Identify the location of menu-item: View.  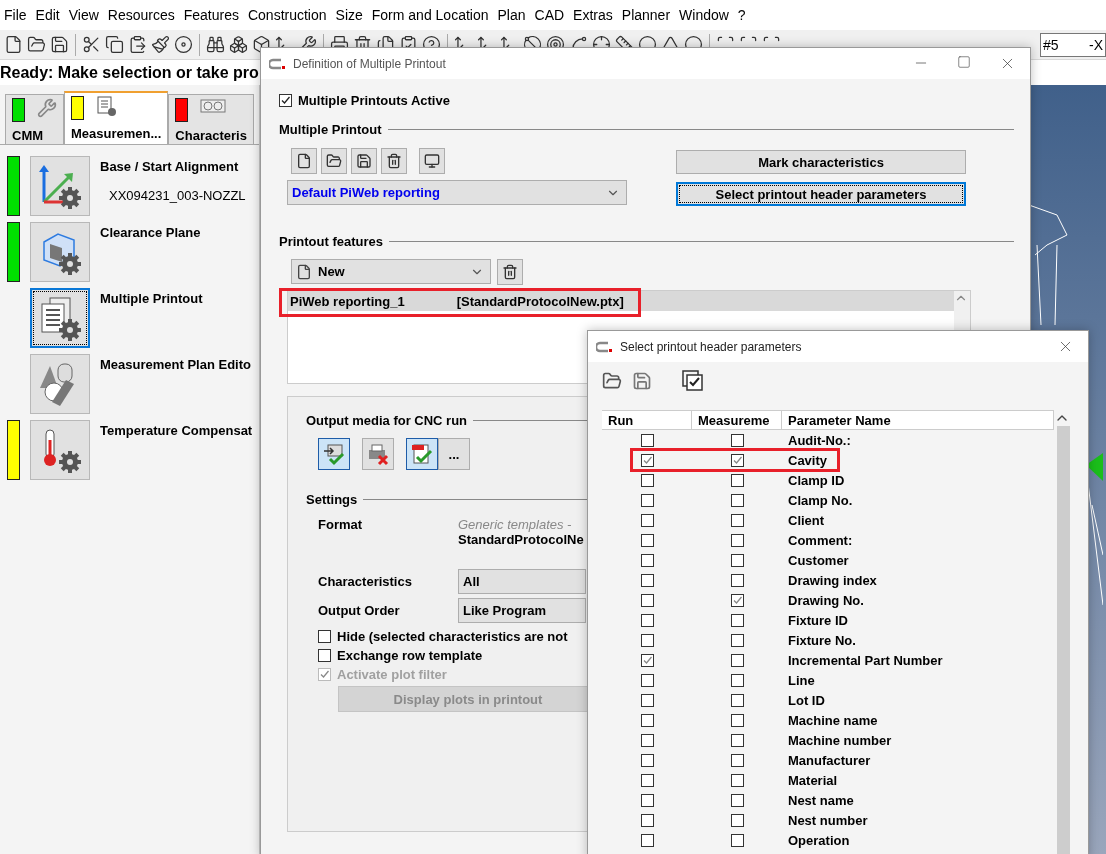
(83, 15).